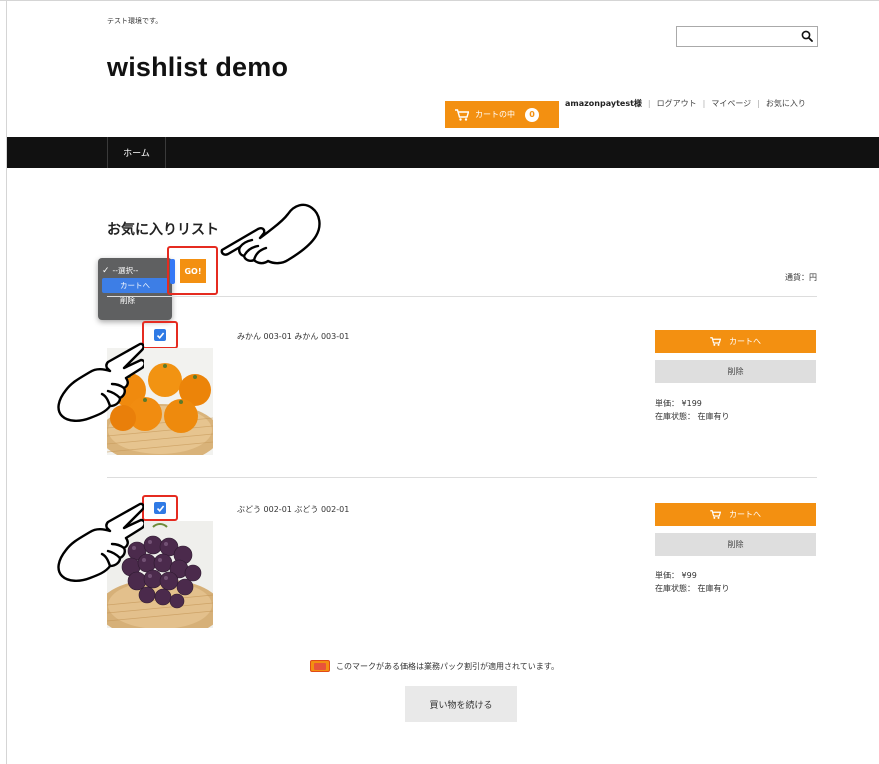 This screenshot has height=764, width=879. I want to click on main-navbar: ホーム, so click(443, 152).